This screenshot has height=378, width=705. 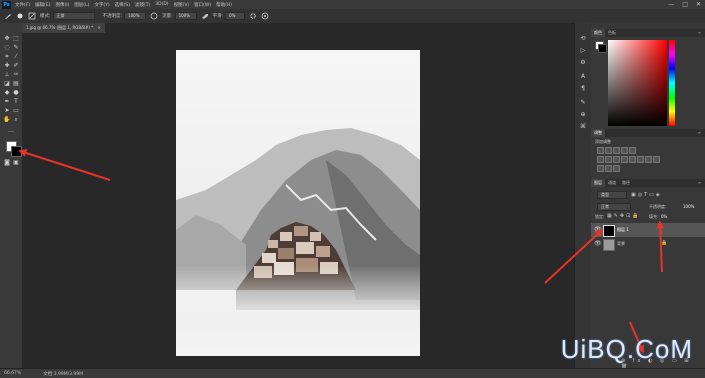 I want to click on menu-view: 视图(V), so click(x=182, y=5).